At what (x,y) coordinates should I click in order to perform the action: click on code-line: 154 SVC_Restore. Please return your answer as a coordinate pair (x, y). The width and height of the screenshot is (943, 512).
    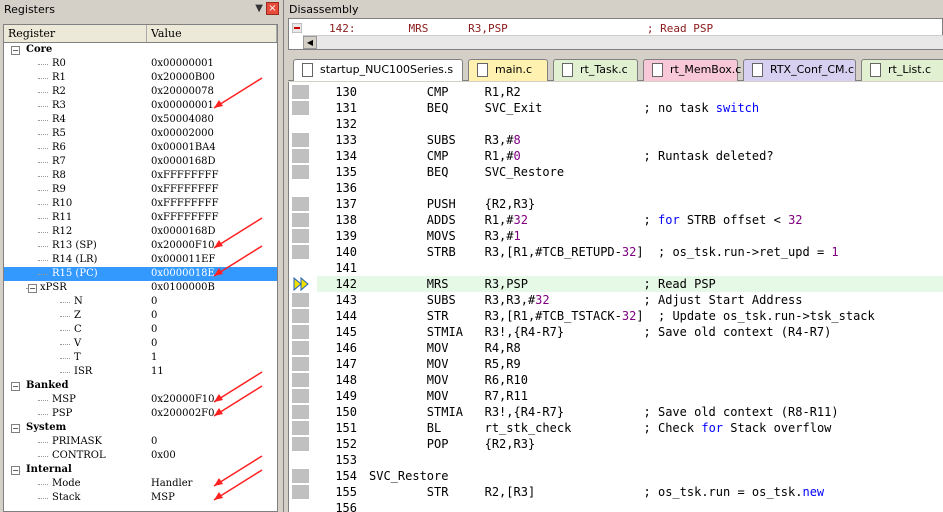
    Looking at the image, I should click on (630, 476).